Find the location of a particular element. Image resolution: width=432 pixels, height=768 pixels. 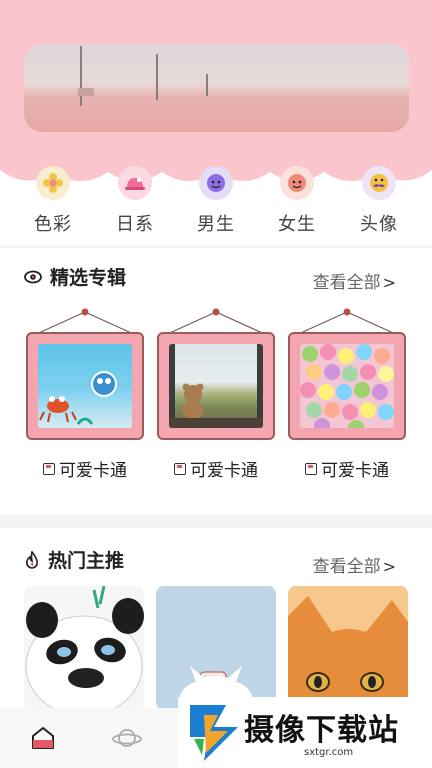

album-caption-1: 可爱卡通 is located at coordinates (85, 468).